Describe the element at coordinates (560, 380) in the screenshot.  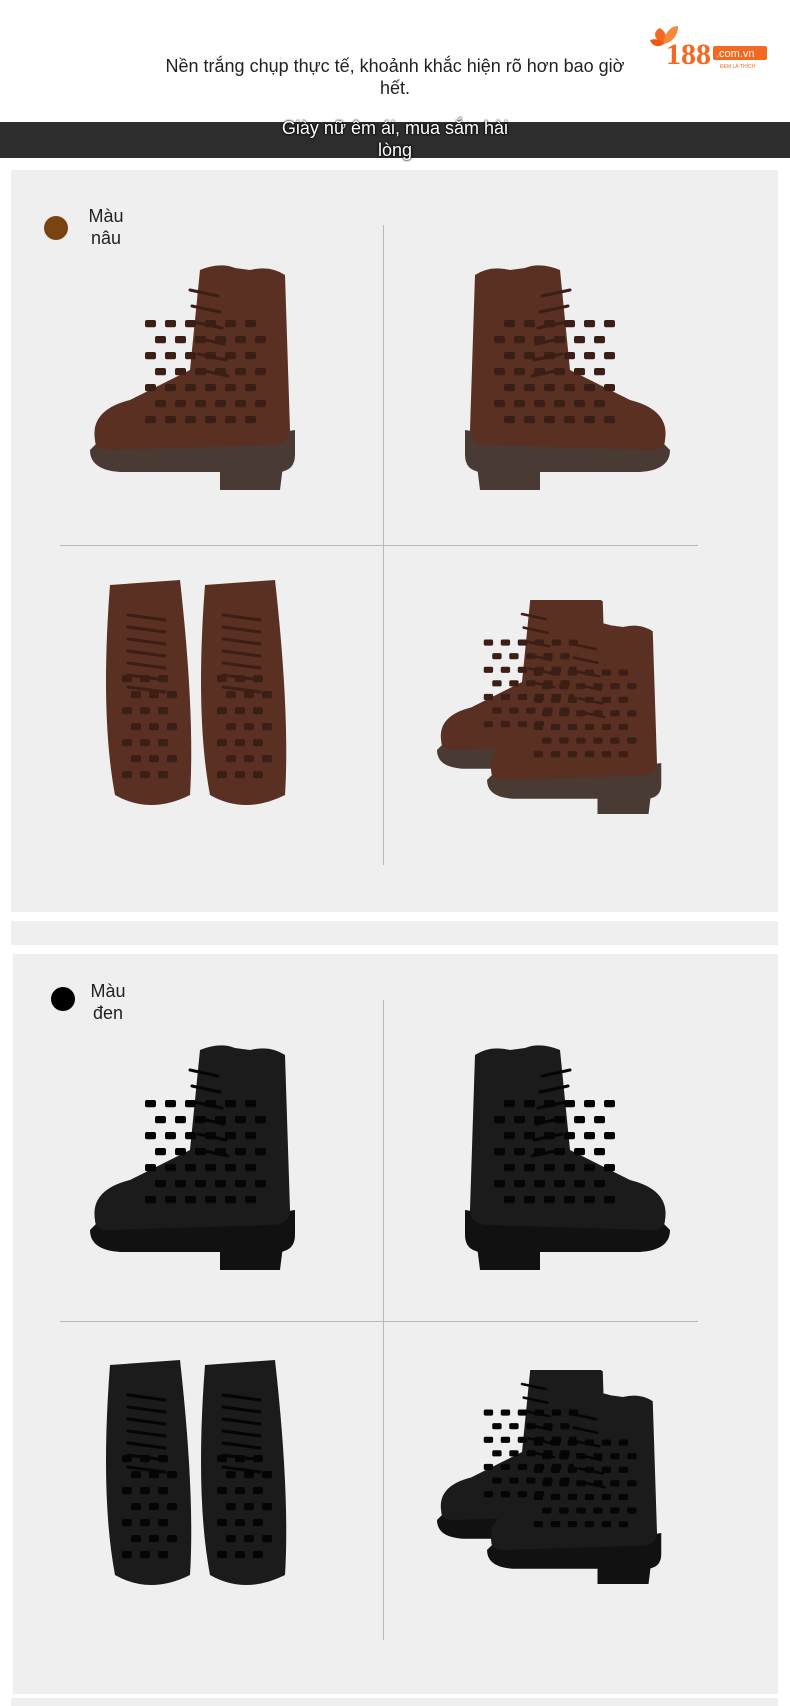
I see `product-image-brown-side-right` at that location.